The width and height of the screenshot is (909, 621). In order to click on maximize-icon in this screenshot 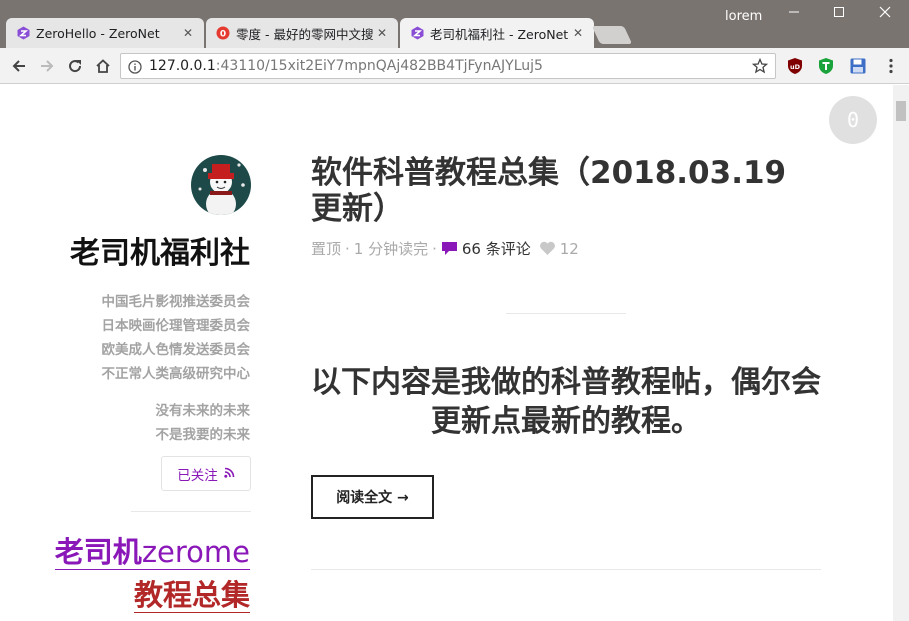, I will do `click(839, 16)`.